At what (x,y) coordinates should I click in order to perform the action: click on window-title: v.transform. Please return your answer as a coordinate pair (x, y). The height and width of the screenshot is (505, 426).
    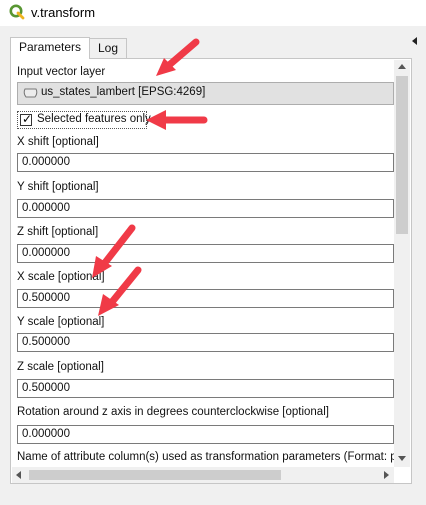
    Looking at the image, I should click on (63, 12).